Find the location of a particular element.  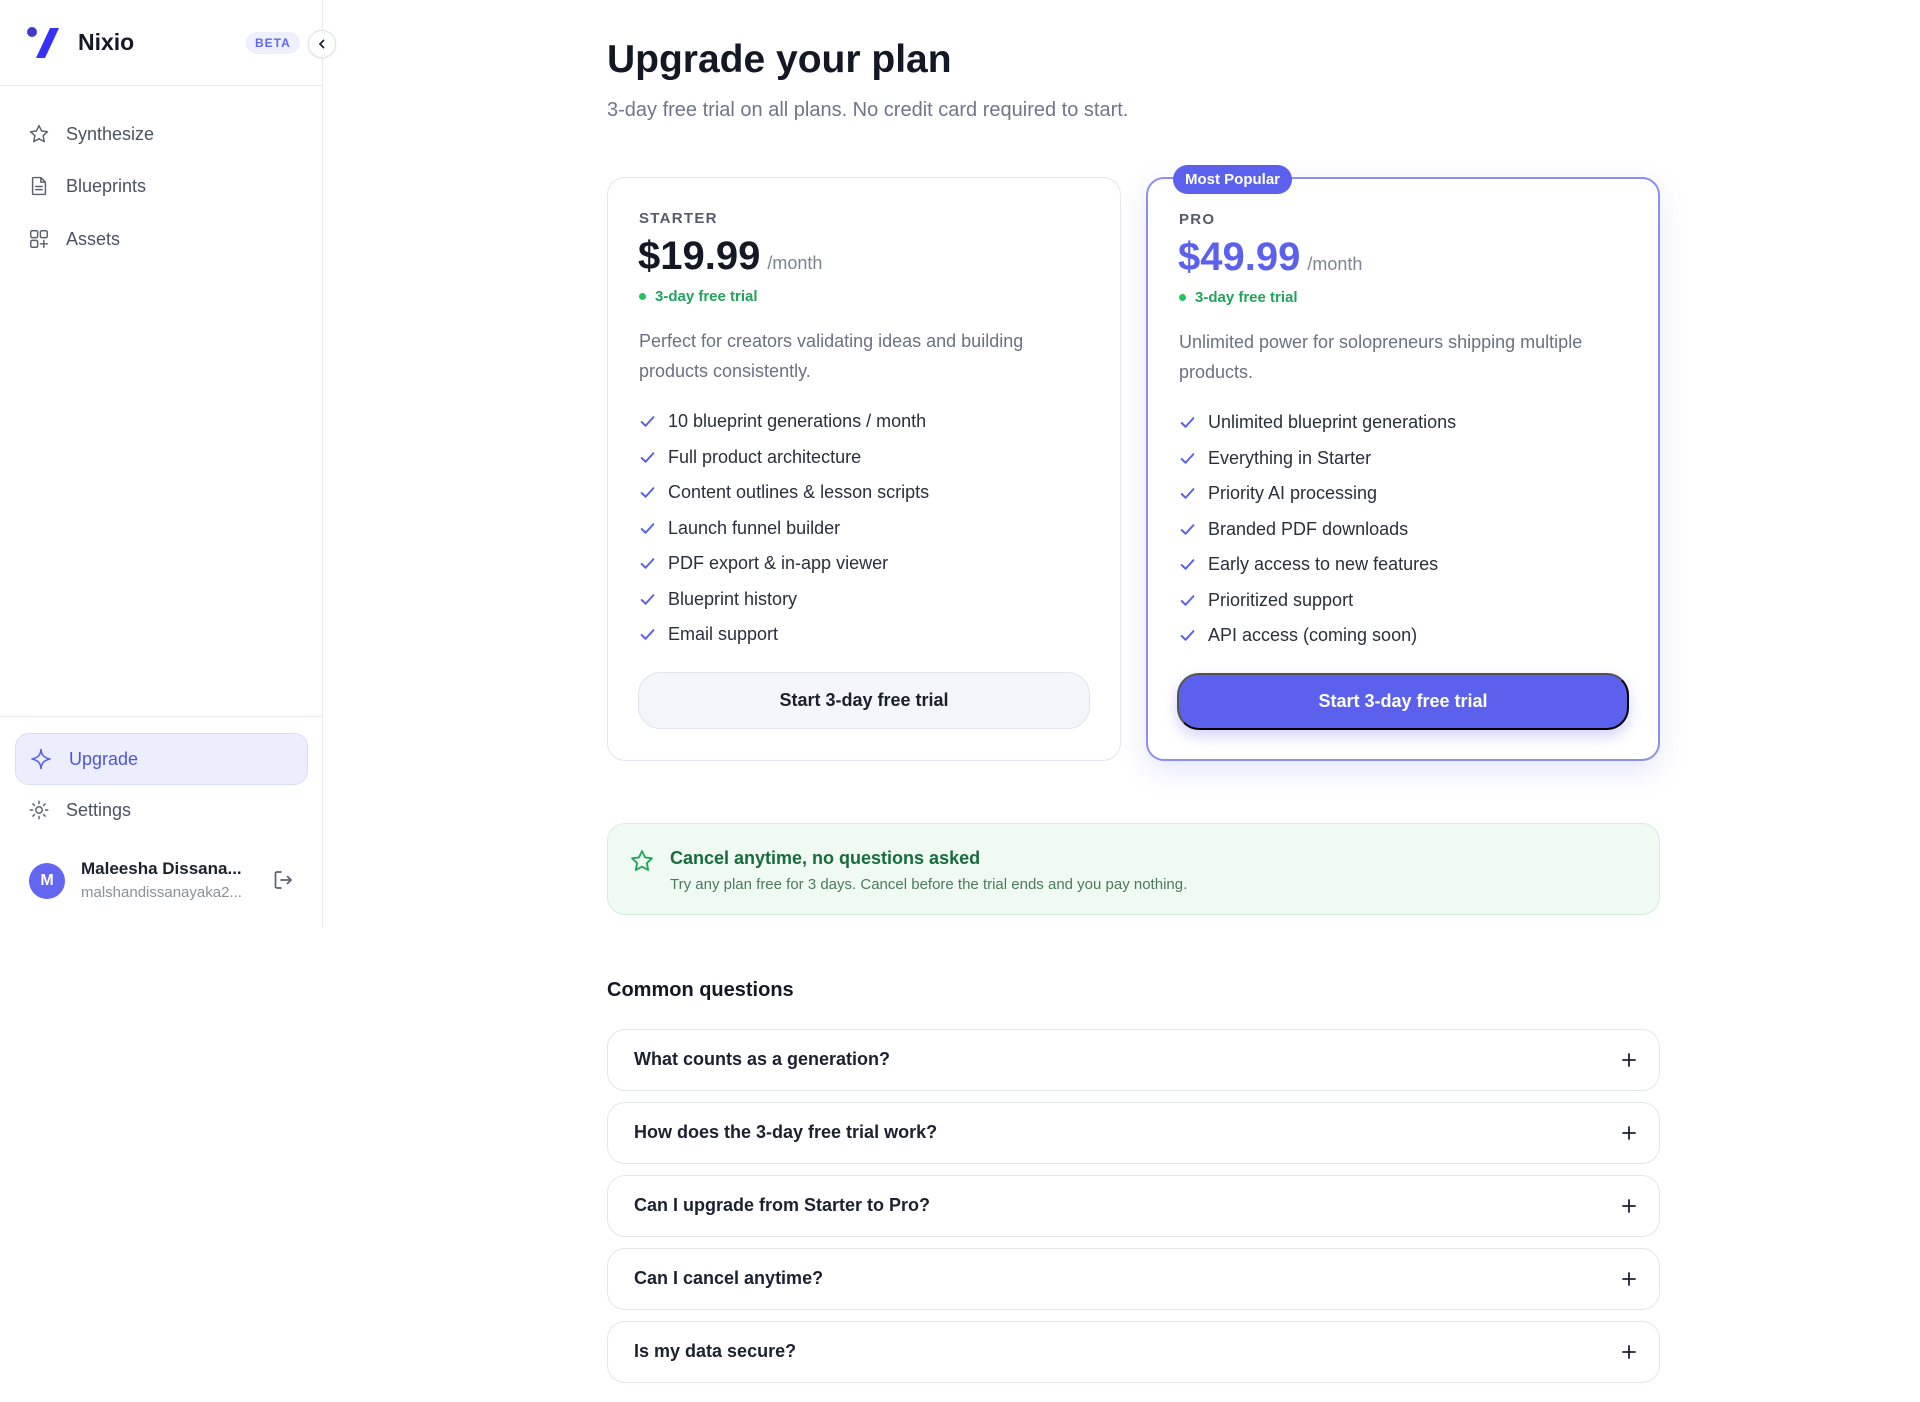

feature-label: Launch funnel builder is located at coordinates (754, 527).